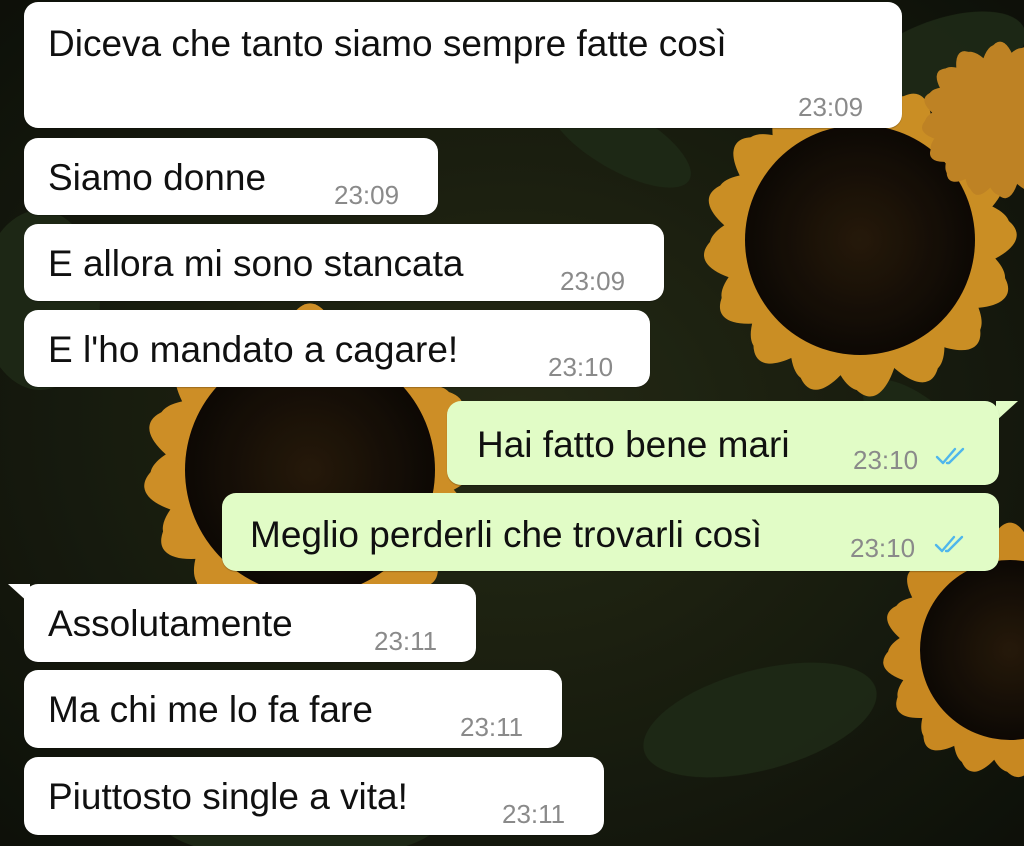 This screenshot has width=1024, height=846. What do you see at coordinates (228, 796) in the screenshot?
I see `message-text: Piuttosto single a vita!` at bounding box center [228, 796].